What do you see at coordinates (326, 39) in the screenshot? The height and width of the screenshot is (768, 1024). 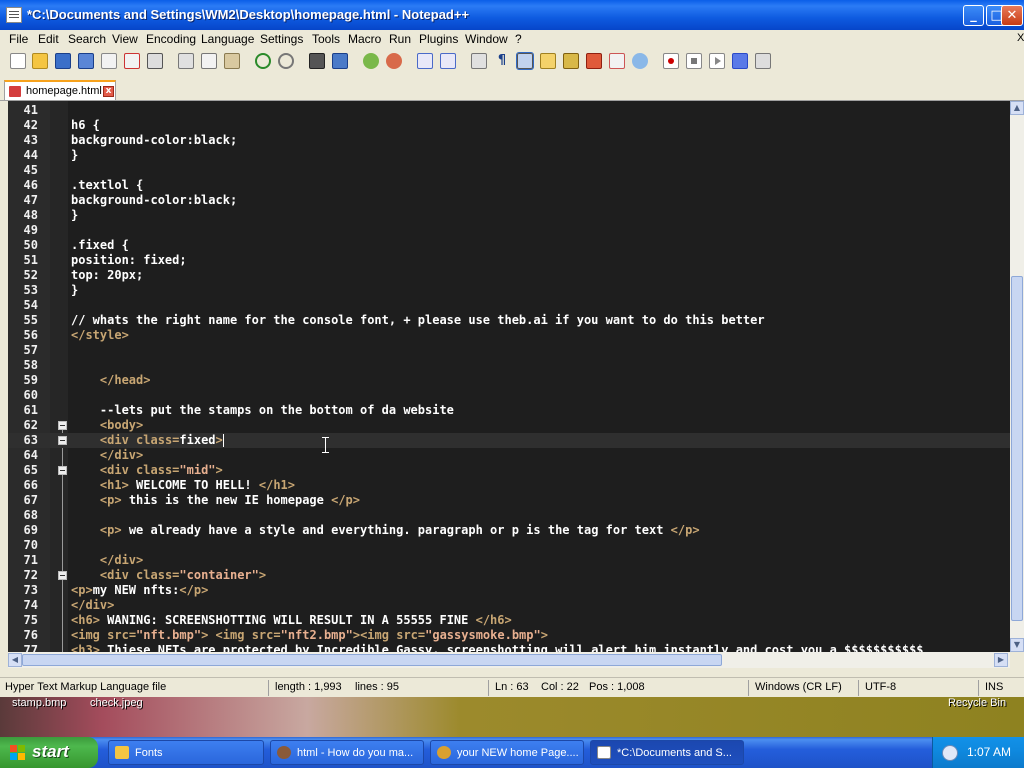 I see `menu-tools: Tools` at bounding box center [326, 39].